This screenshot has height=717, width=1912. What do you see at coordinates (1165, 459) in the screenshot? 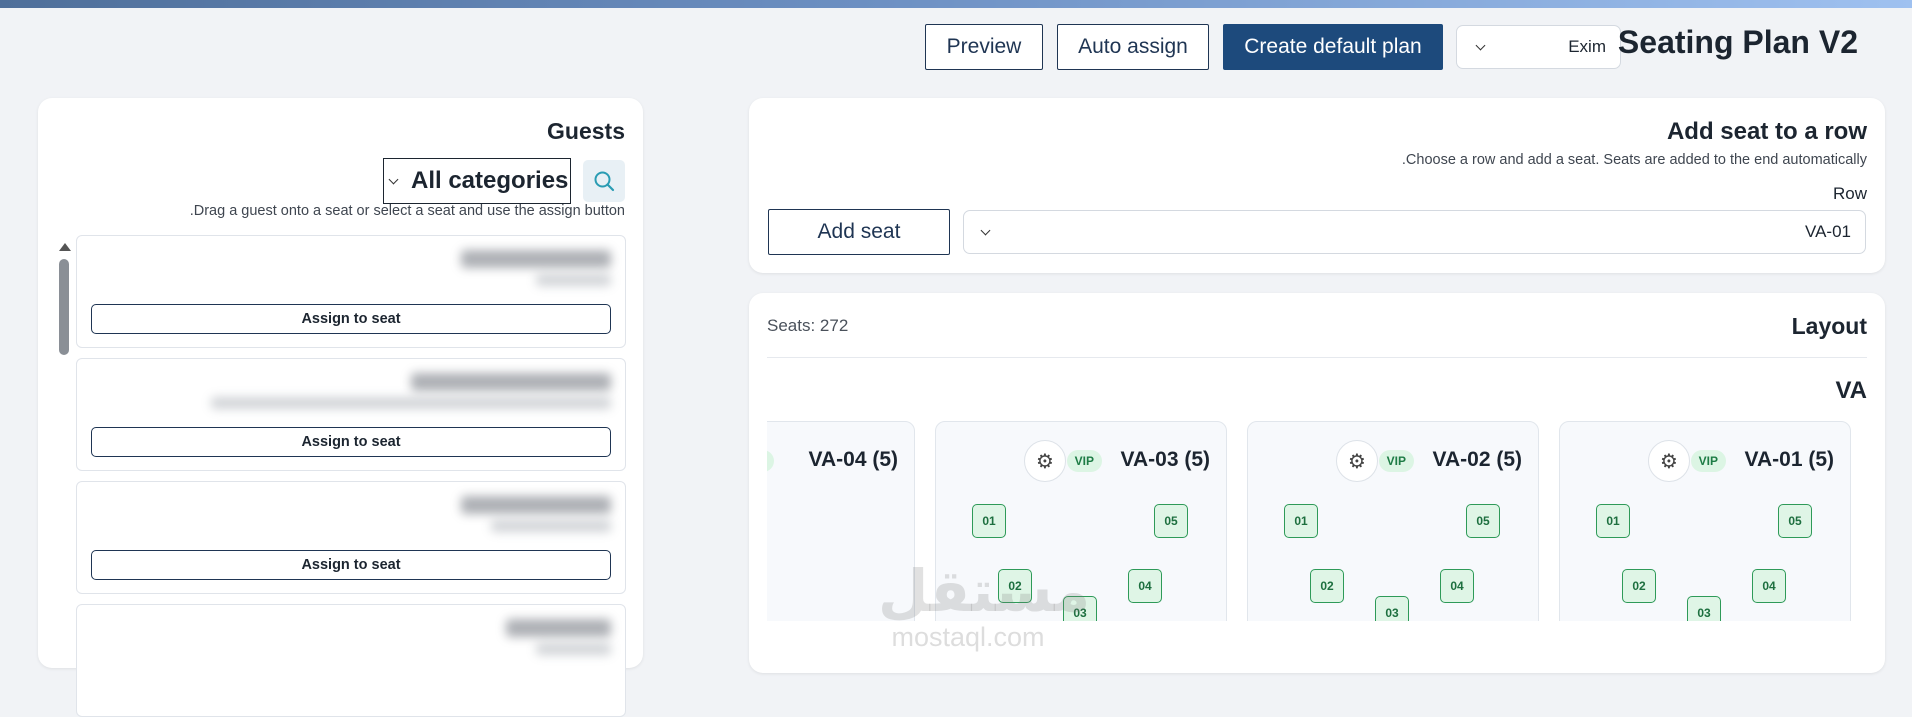
I see `row-name: VA-03 (5)` at bounding box center [1165, 459].